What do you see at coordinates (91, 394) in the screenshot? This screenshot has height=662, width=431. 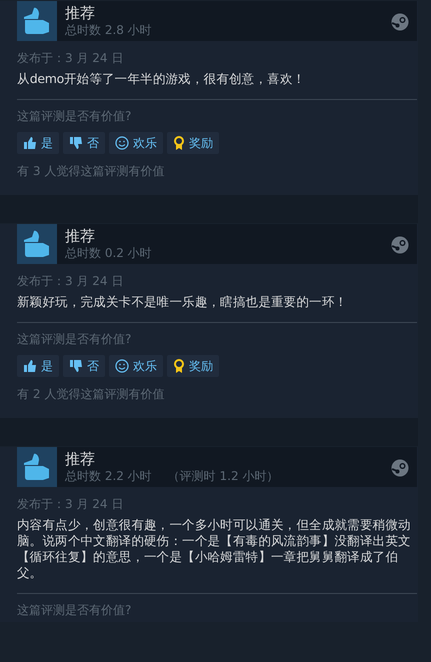 I see `helpful-count: 有 2 人觉得这篇评测有价值` at bounding box center [91, 394].